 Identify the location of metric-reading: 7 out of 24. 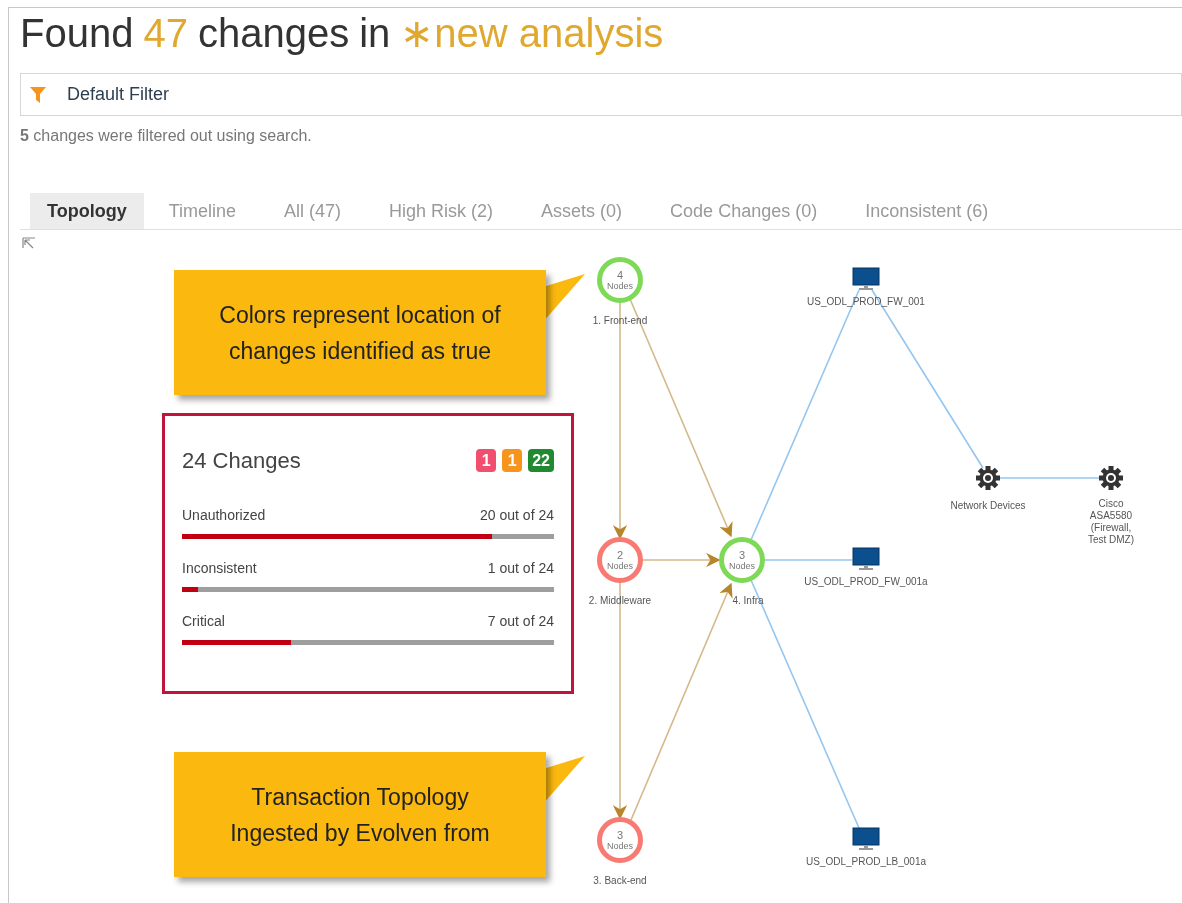
(520, 621).